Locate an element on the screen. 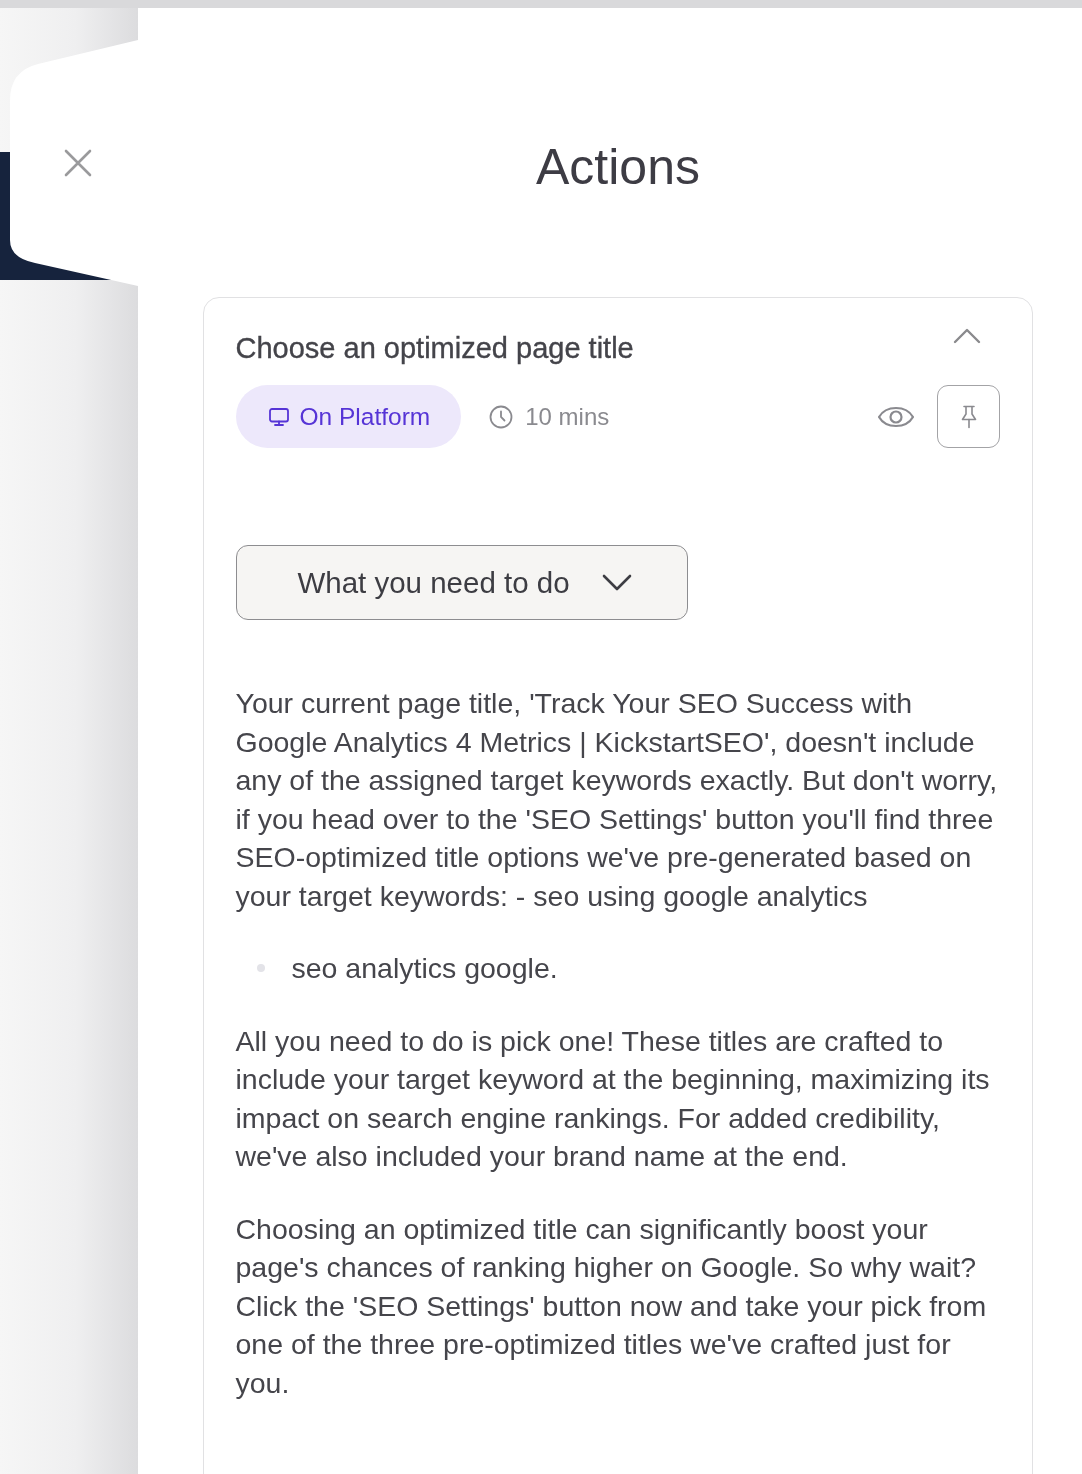 Image resolution: width=1082 pixels, height=1474 pixels. chevron-up-icon is located at coordinates (967, 336).